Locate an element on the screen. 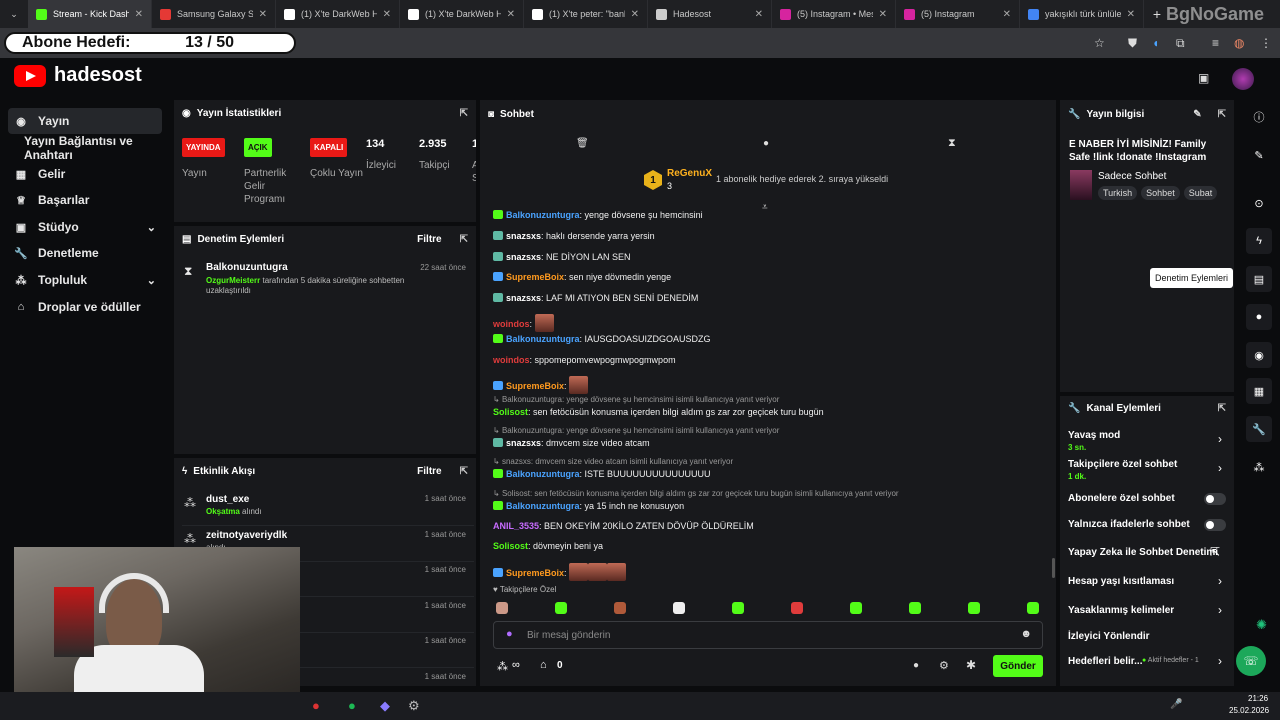 This screenshot has width=1280, height=720. clipboard-icon: ▤ is located at coordinates (1259, 279).